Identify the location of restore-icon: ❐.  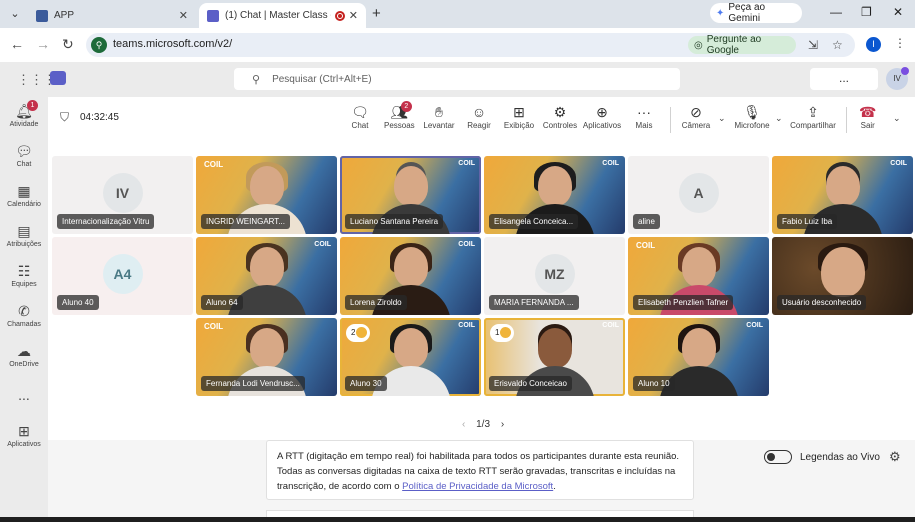
(866, 12).